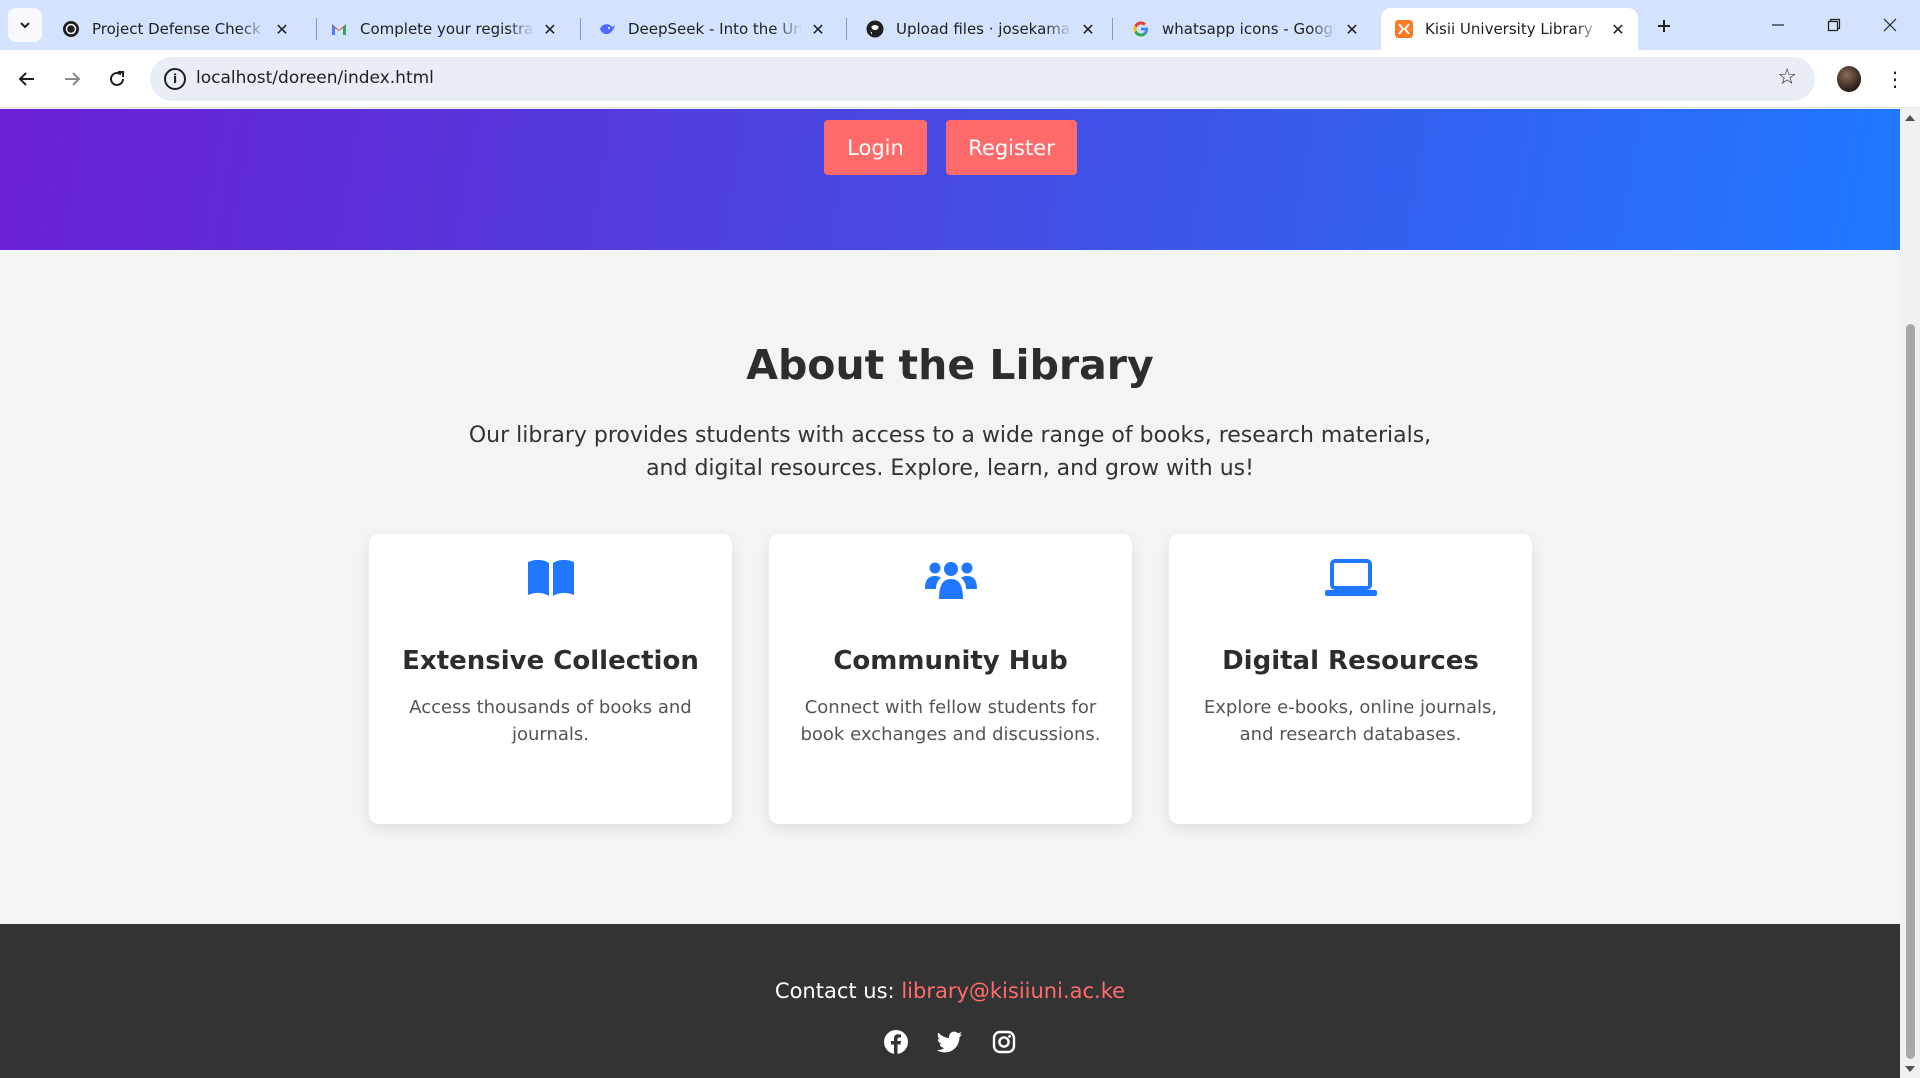  What do you see at coordinates (834, 991) in the screenshot?
I see `contact-label: Contact us:` at bounding box center [834, 991].